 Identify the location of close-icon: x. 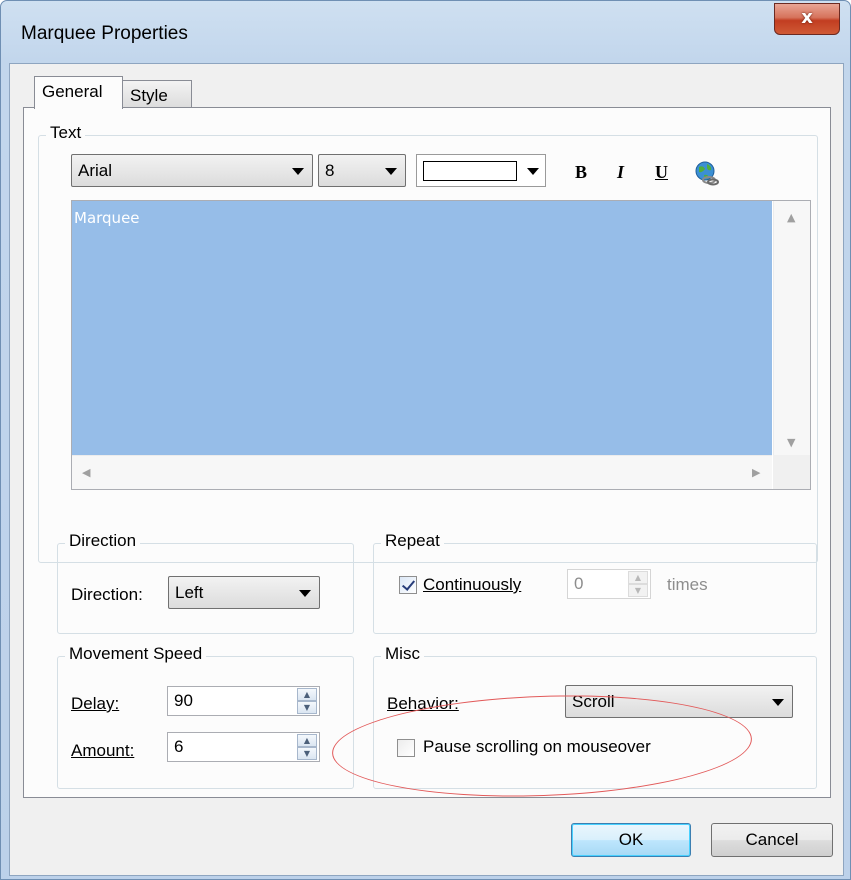
(807, 17).